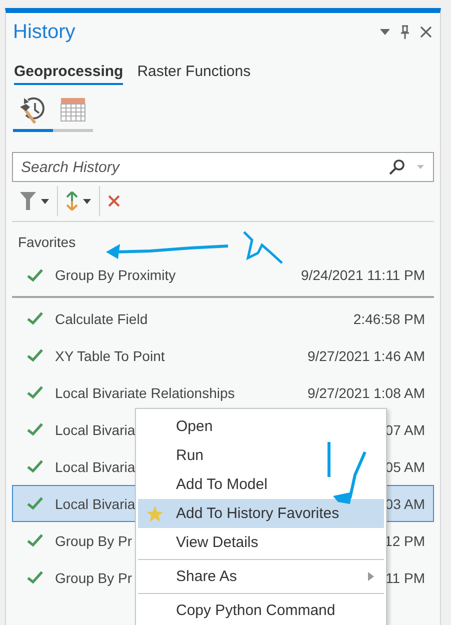 The width and height of the screenshot is (451, 625). What do you see at coordinates (145, 392) in the screenshot?
I see `tool-name: Local Bivariate Relationships` at bounding box center [145, 392].